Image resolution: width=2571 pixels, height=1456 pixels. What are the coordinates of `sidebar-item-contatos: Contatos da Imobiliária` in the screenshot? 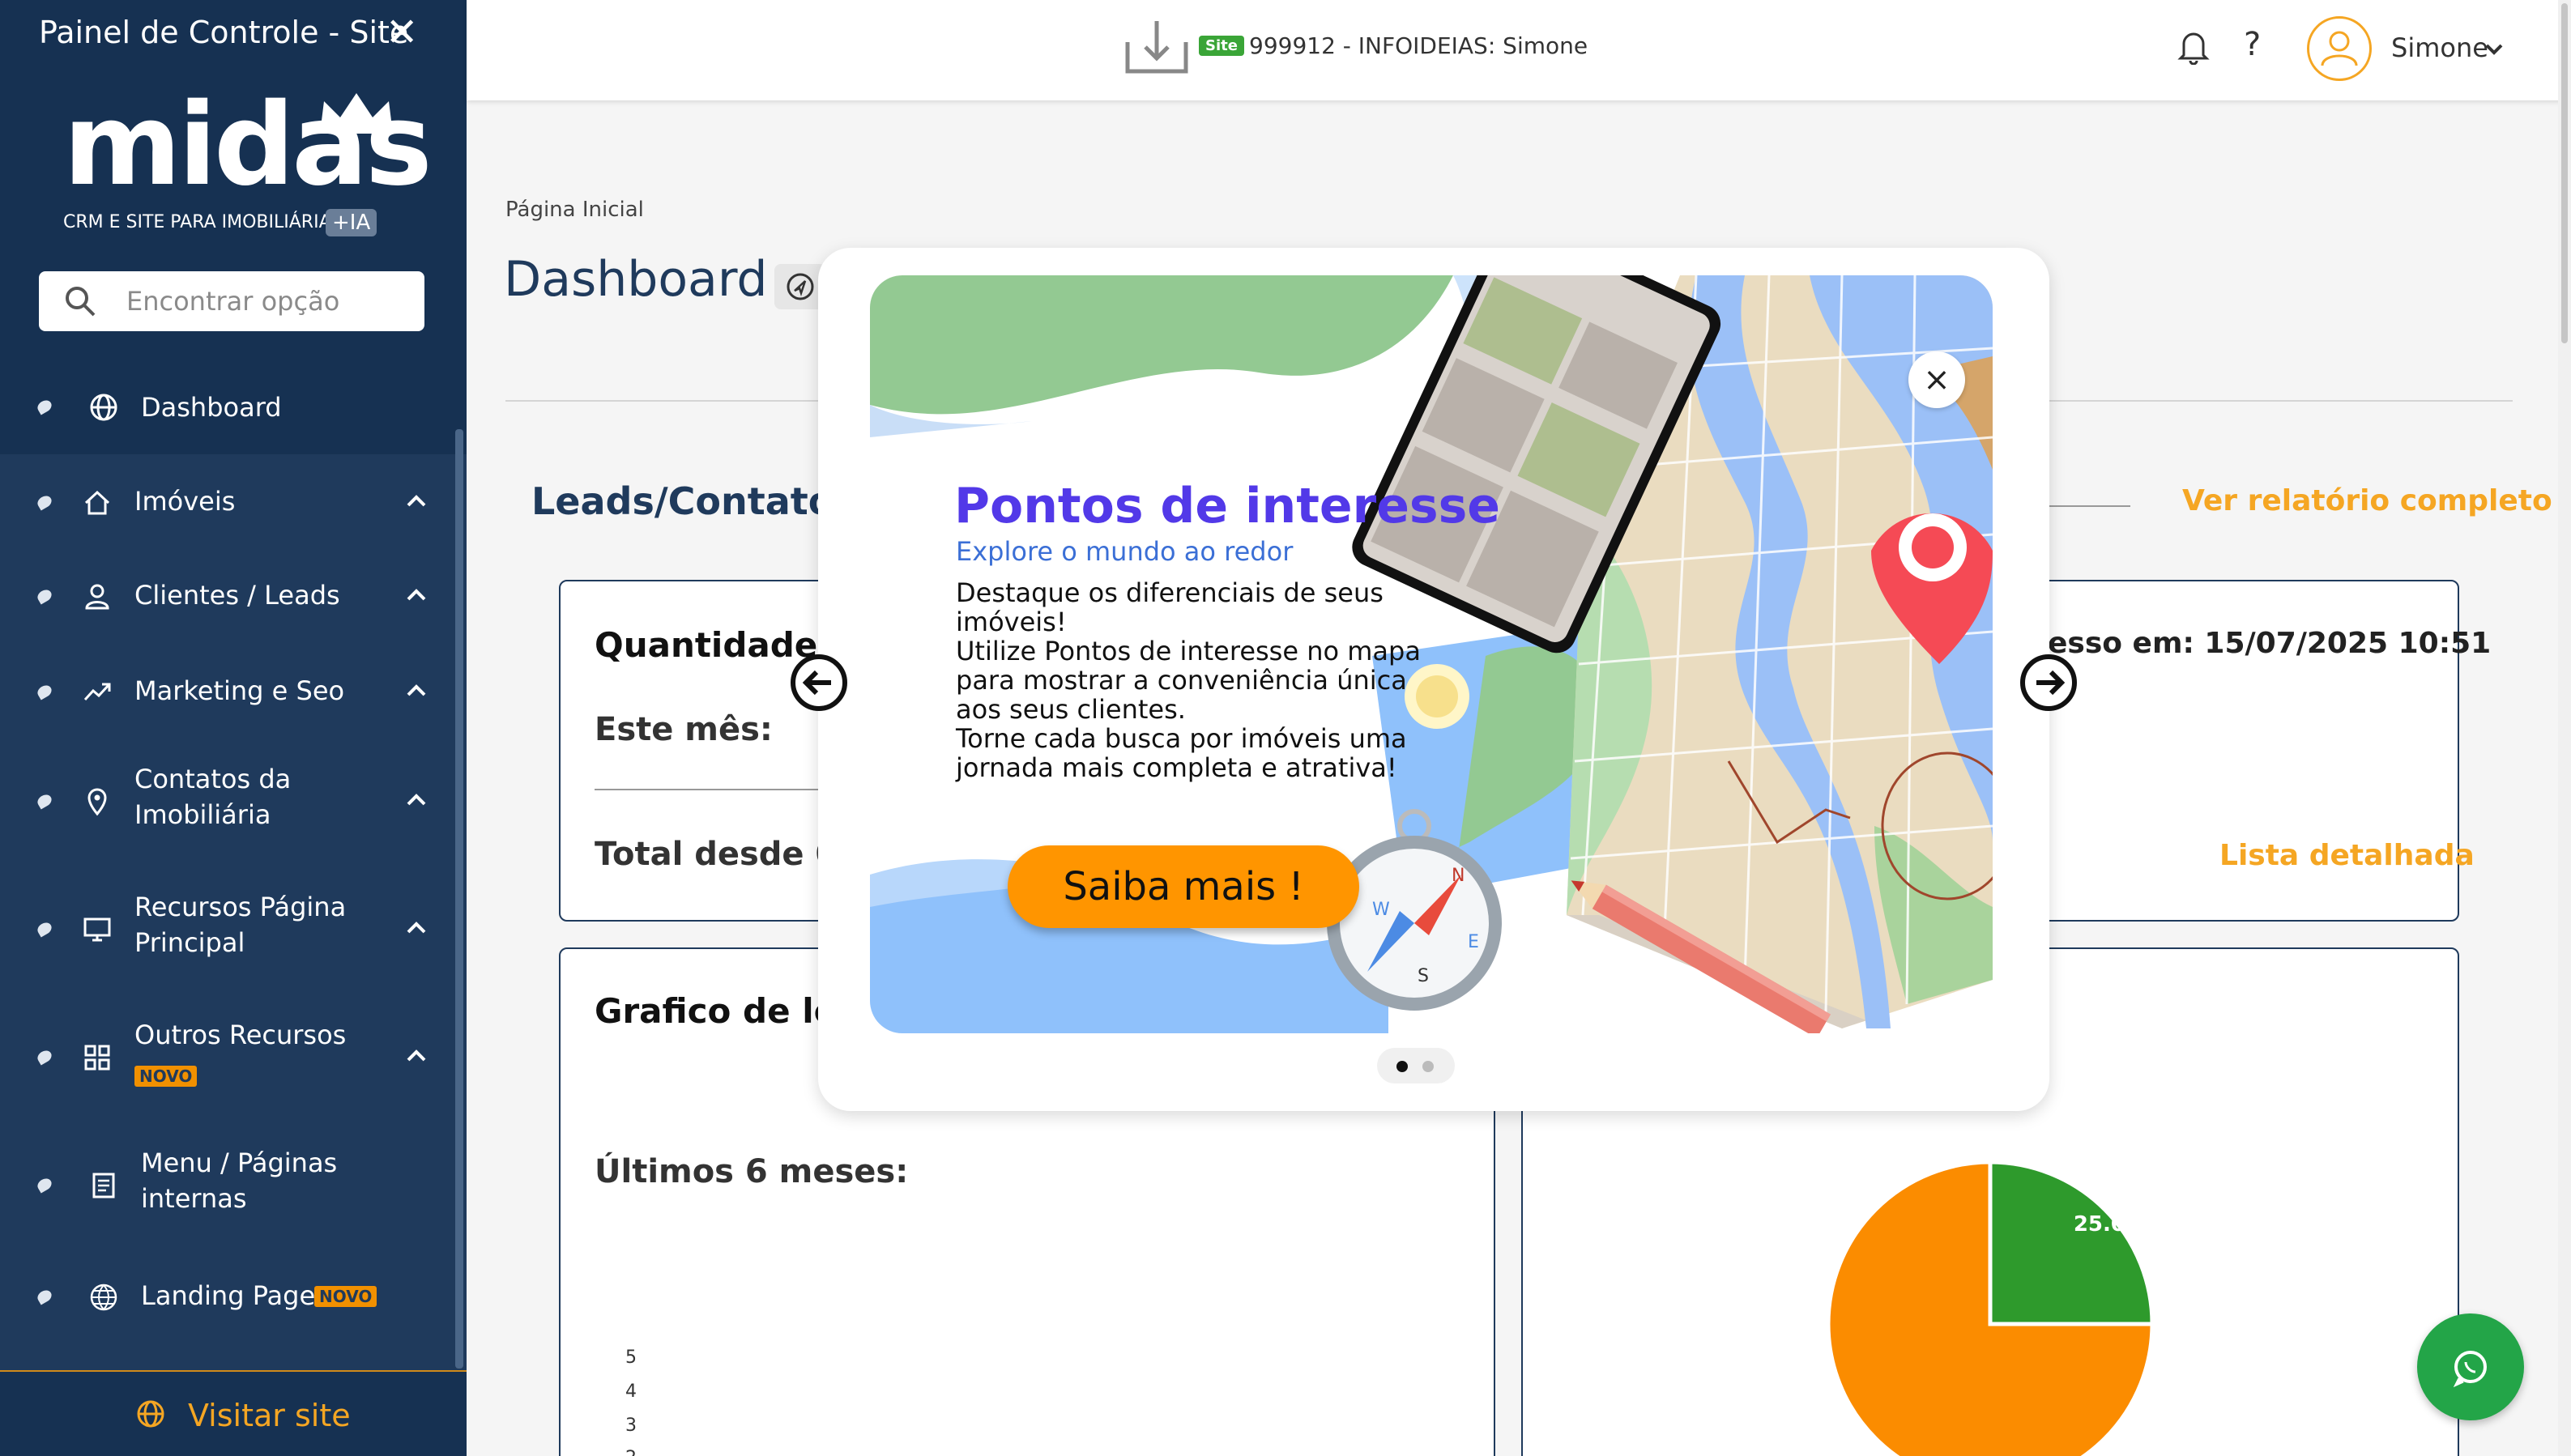 It's located at (233, 801).